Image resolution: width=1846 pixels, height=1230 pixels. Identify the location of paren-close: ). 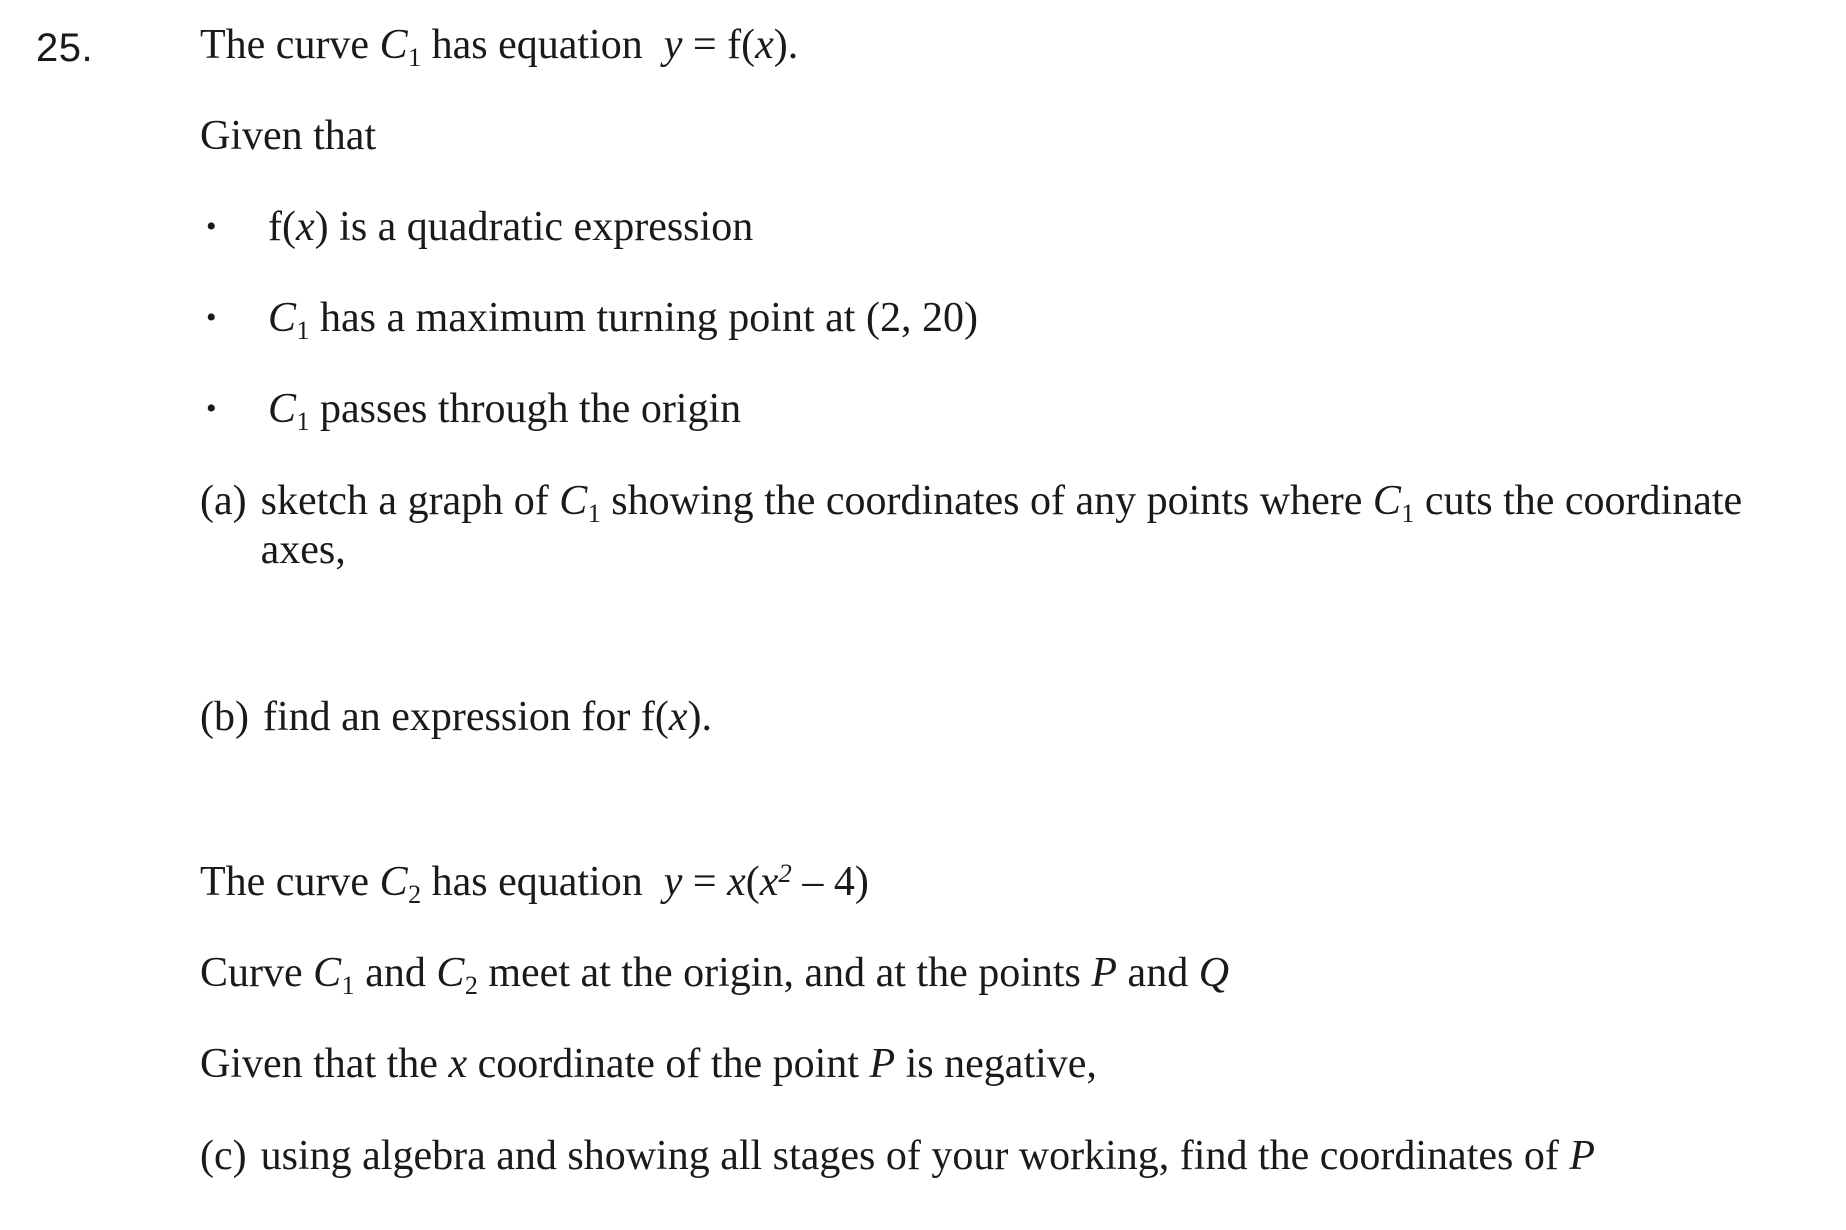
(780, 45).